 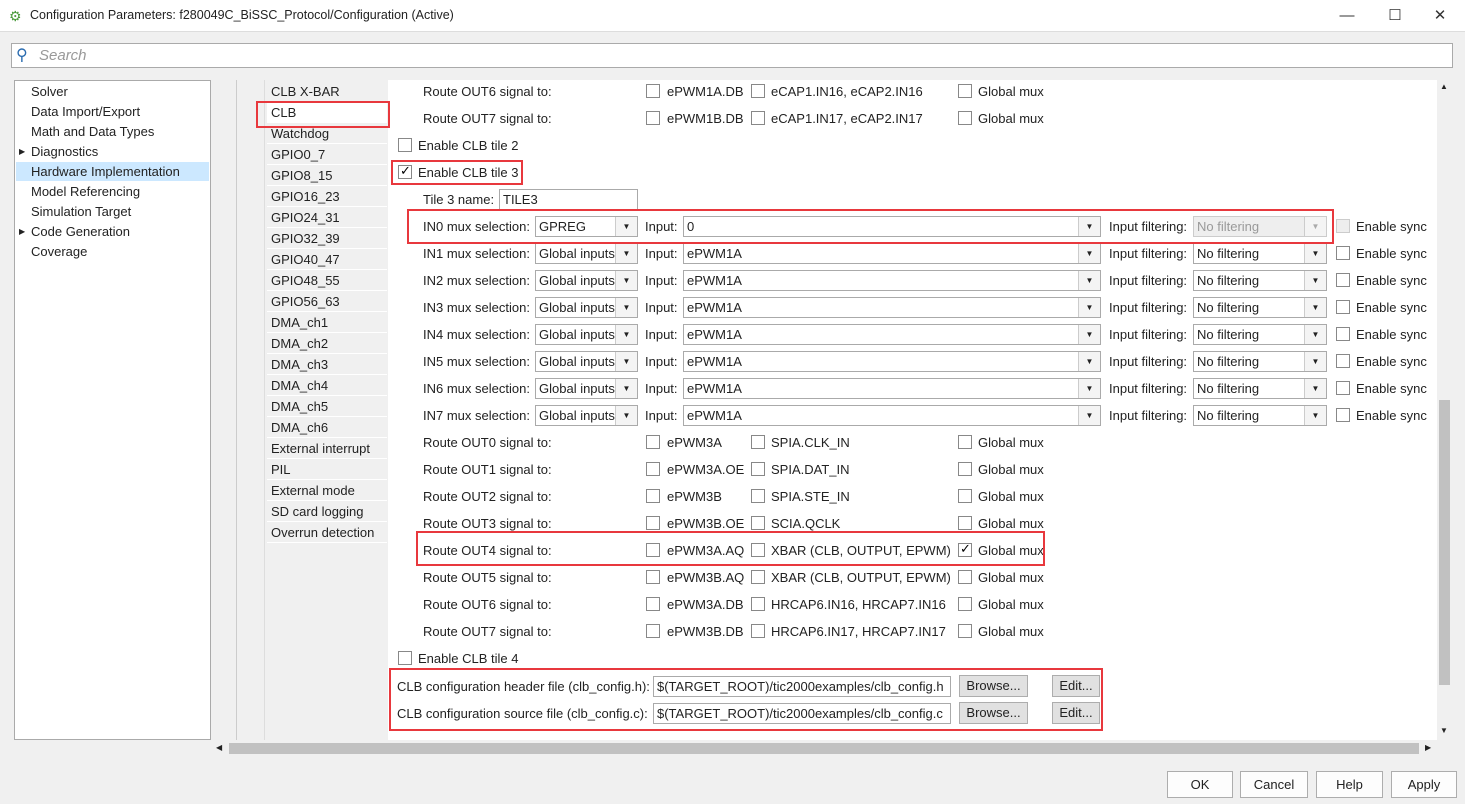 I want to click on tree-item-code-generation: ▶ Code Generation, so click(x=112, y=231).